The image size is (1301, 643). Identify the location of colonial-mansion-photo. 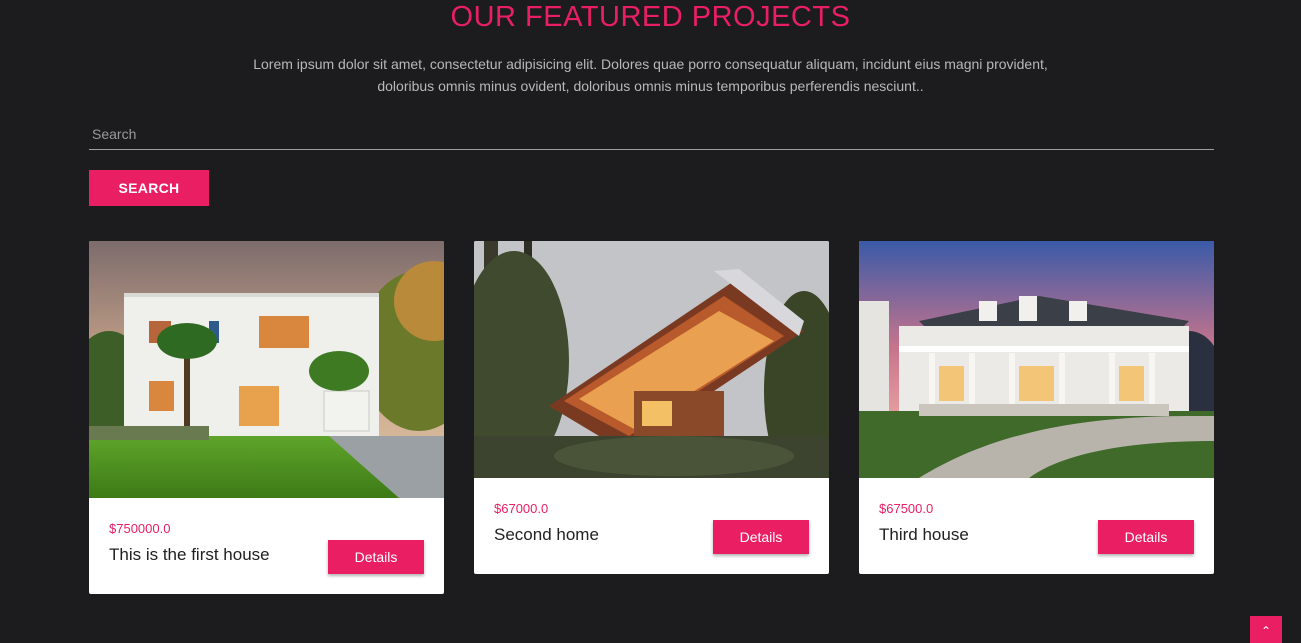
(1036, 359).